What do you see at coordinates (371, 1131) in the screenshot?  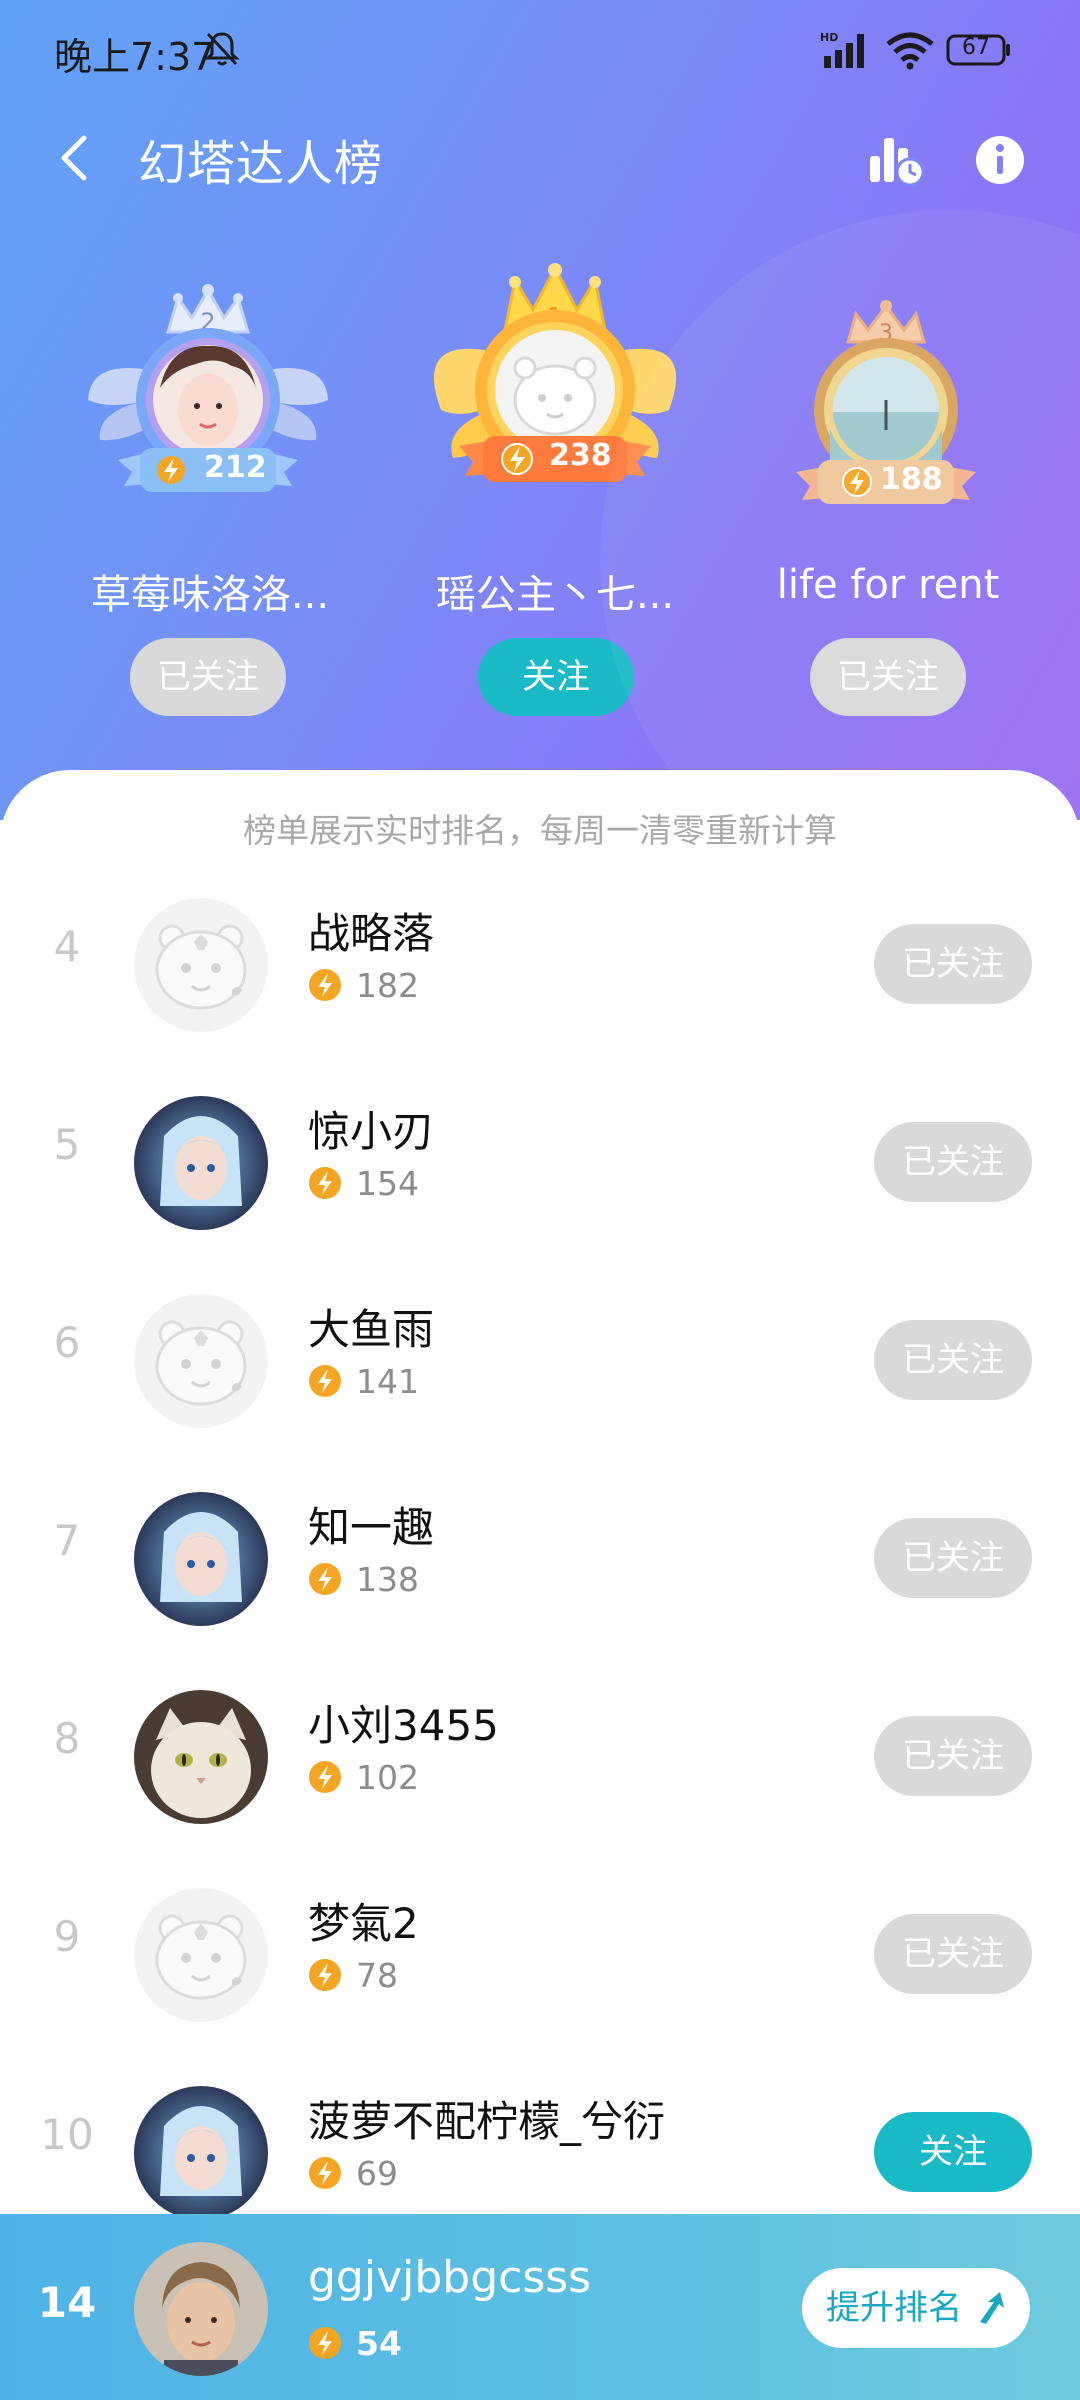 I see `user-name: 惊小刃` at bounding box center [371, 1131].